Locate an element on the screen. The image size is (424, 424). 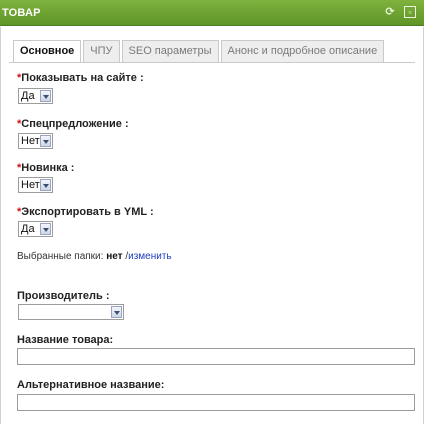
export-yml-label: *Экспортировать в YML : is located at coordinates (85, 212).